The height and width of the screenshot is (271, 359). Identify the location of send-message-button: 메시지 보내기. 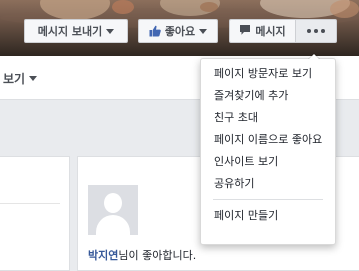
(76, 31).